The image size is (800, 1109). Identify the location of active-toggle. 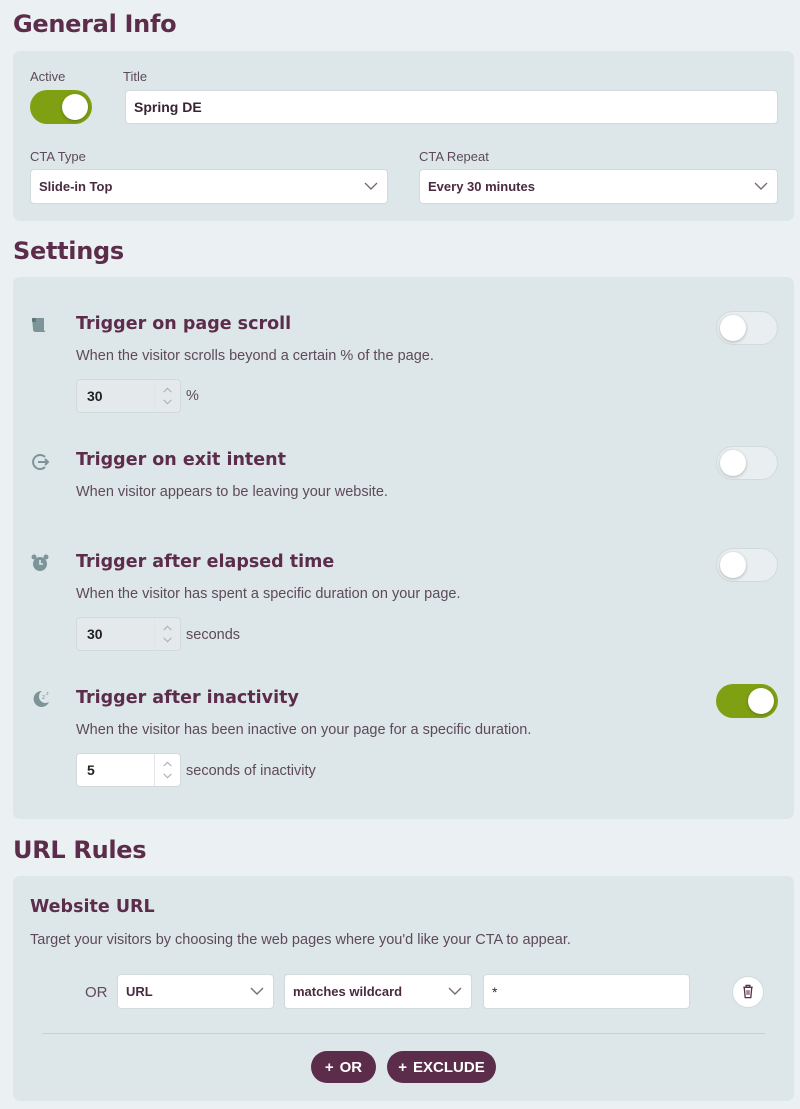
(61, 107).